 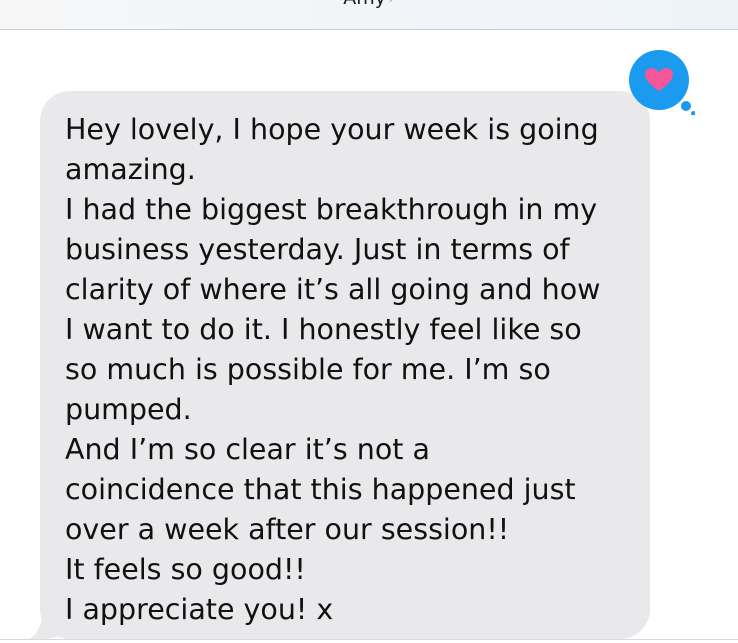 I want to click on message-line: pumped., so click(x=128, y=409).